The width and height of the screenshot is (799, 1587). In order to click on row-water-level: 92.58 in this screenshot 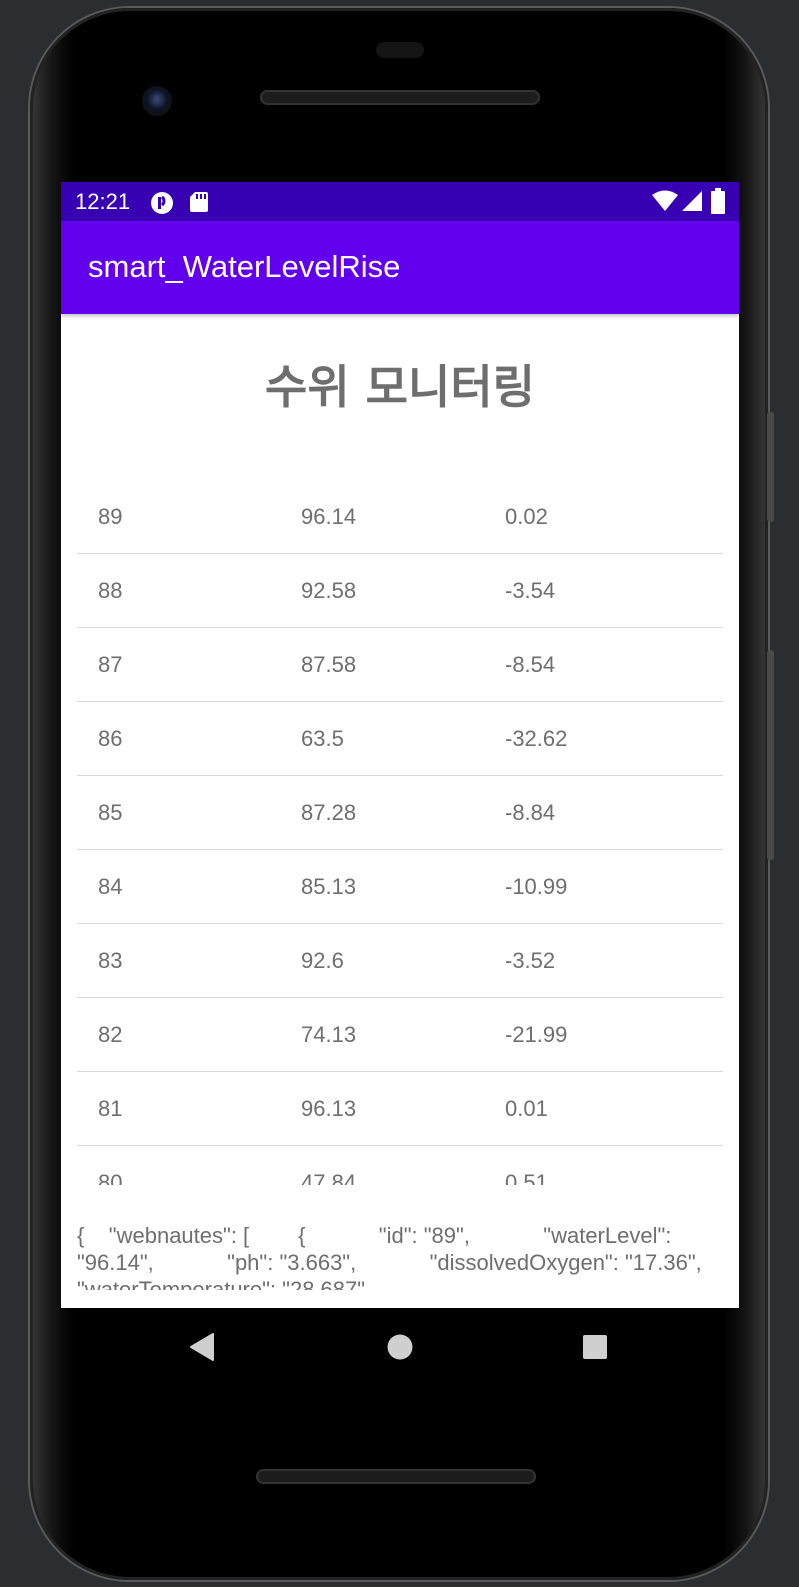, I will do `click(329, 590)`.